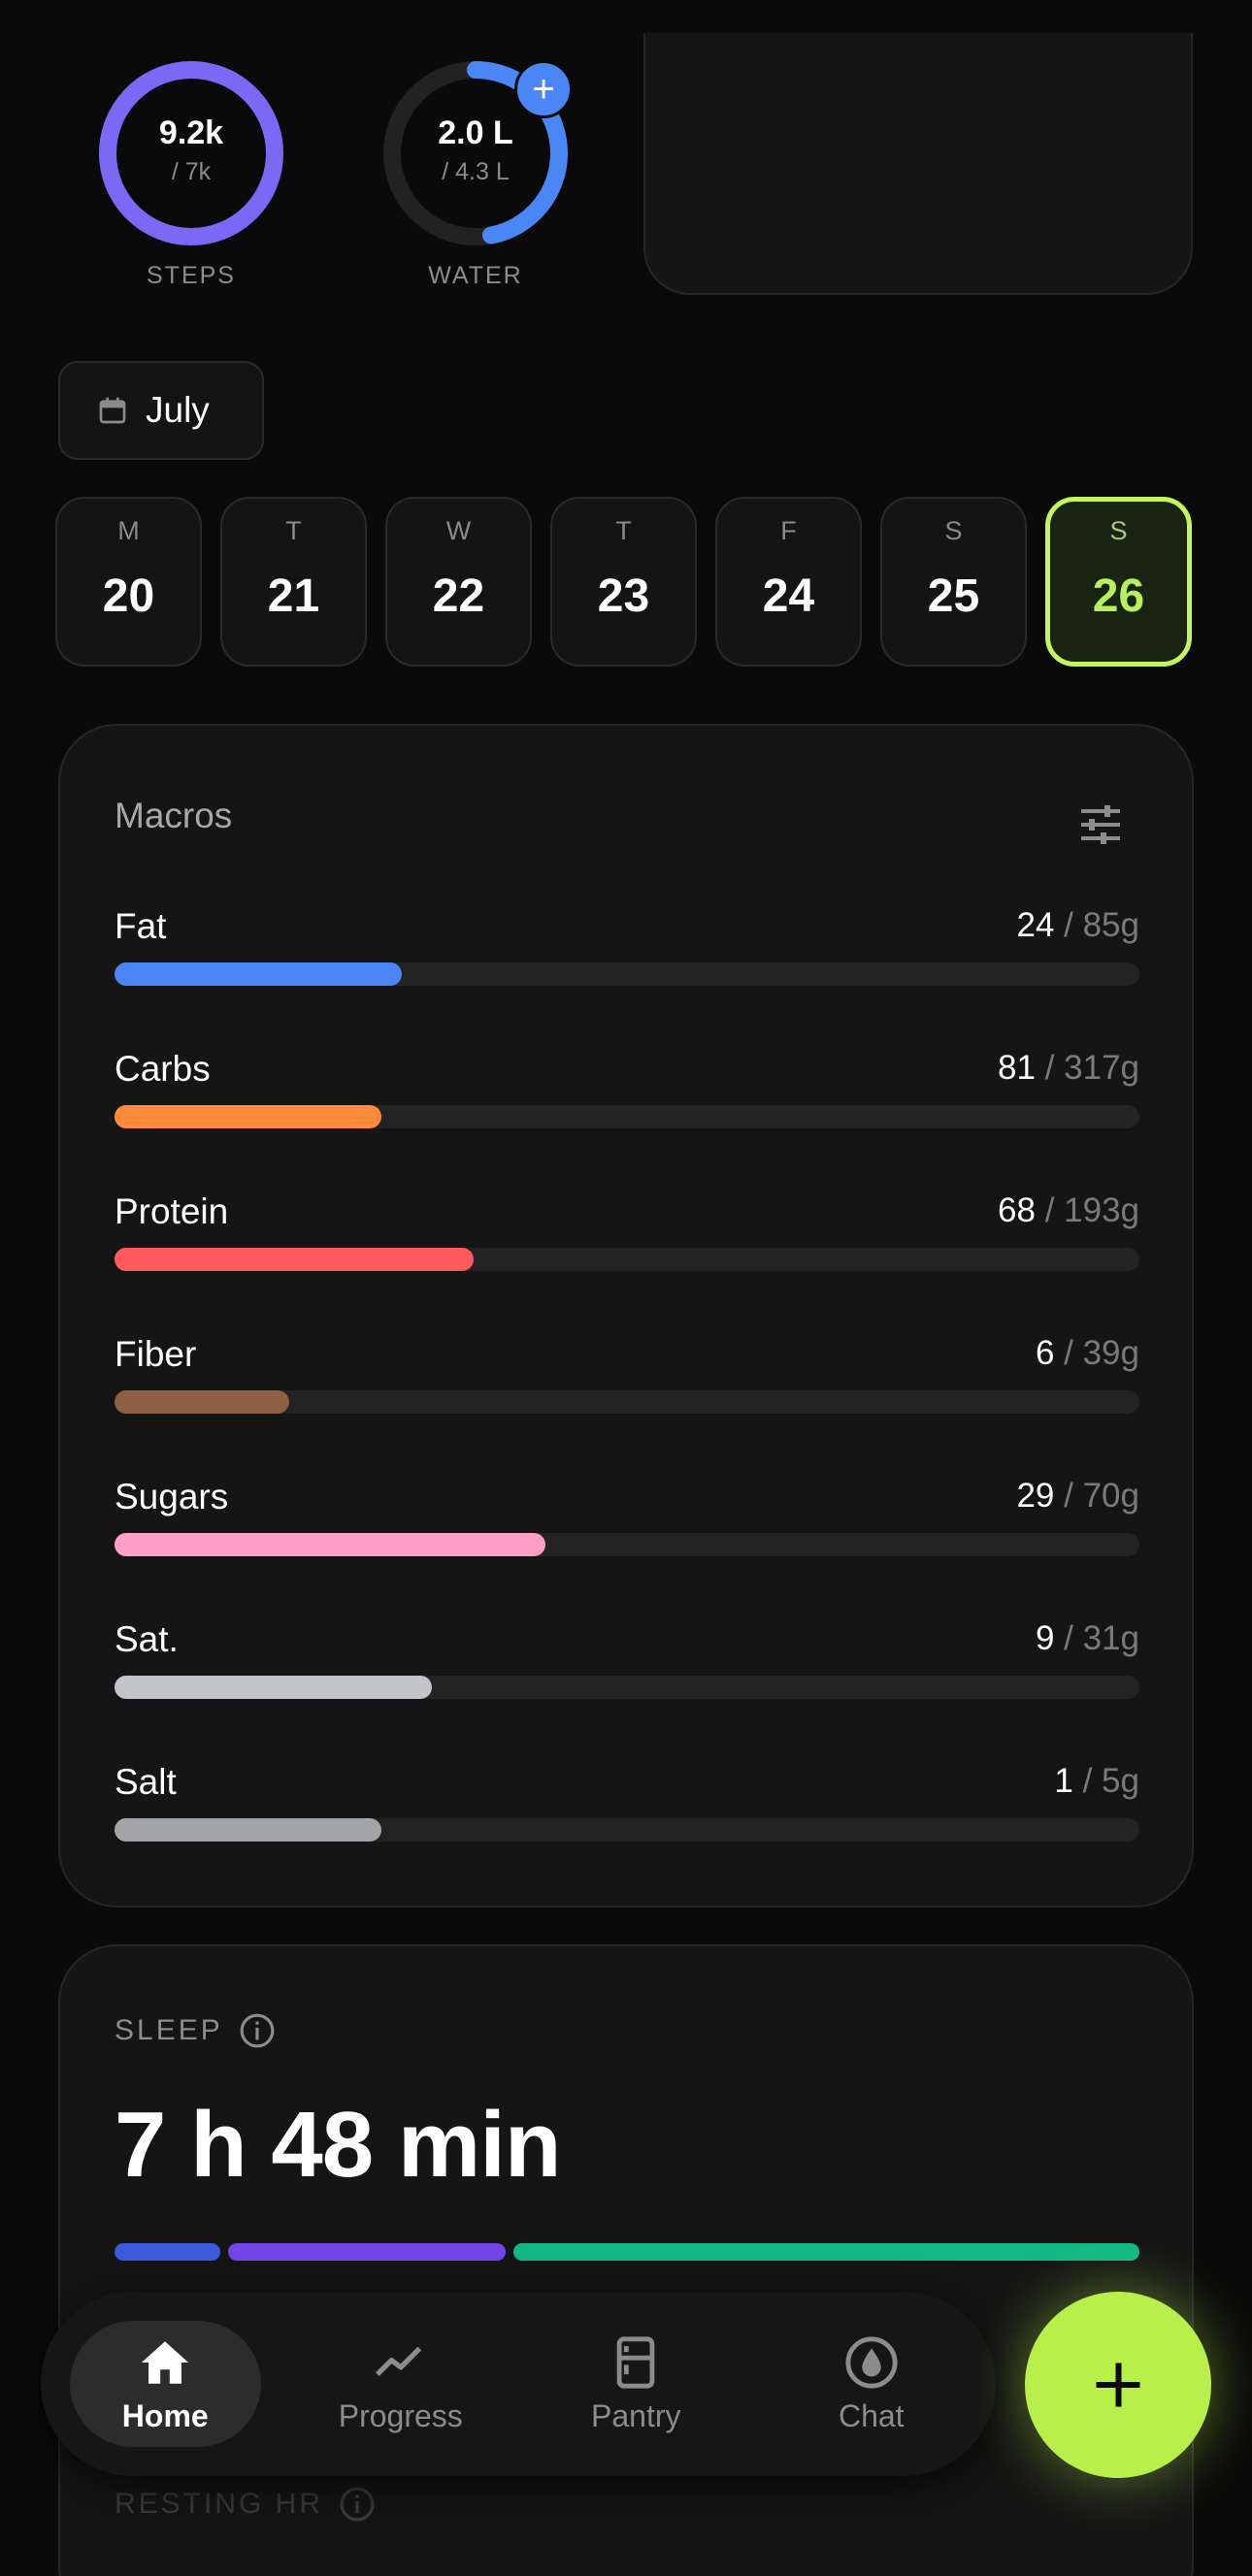  Describe the element at coordinates (458, 530) in the screenshot. I see `day-weekday: W` at that location.